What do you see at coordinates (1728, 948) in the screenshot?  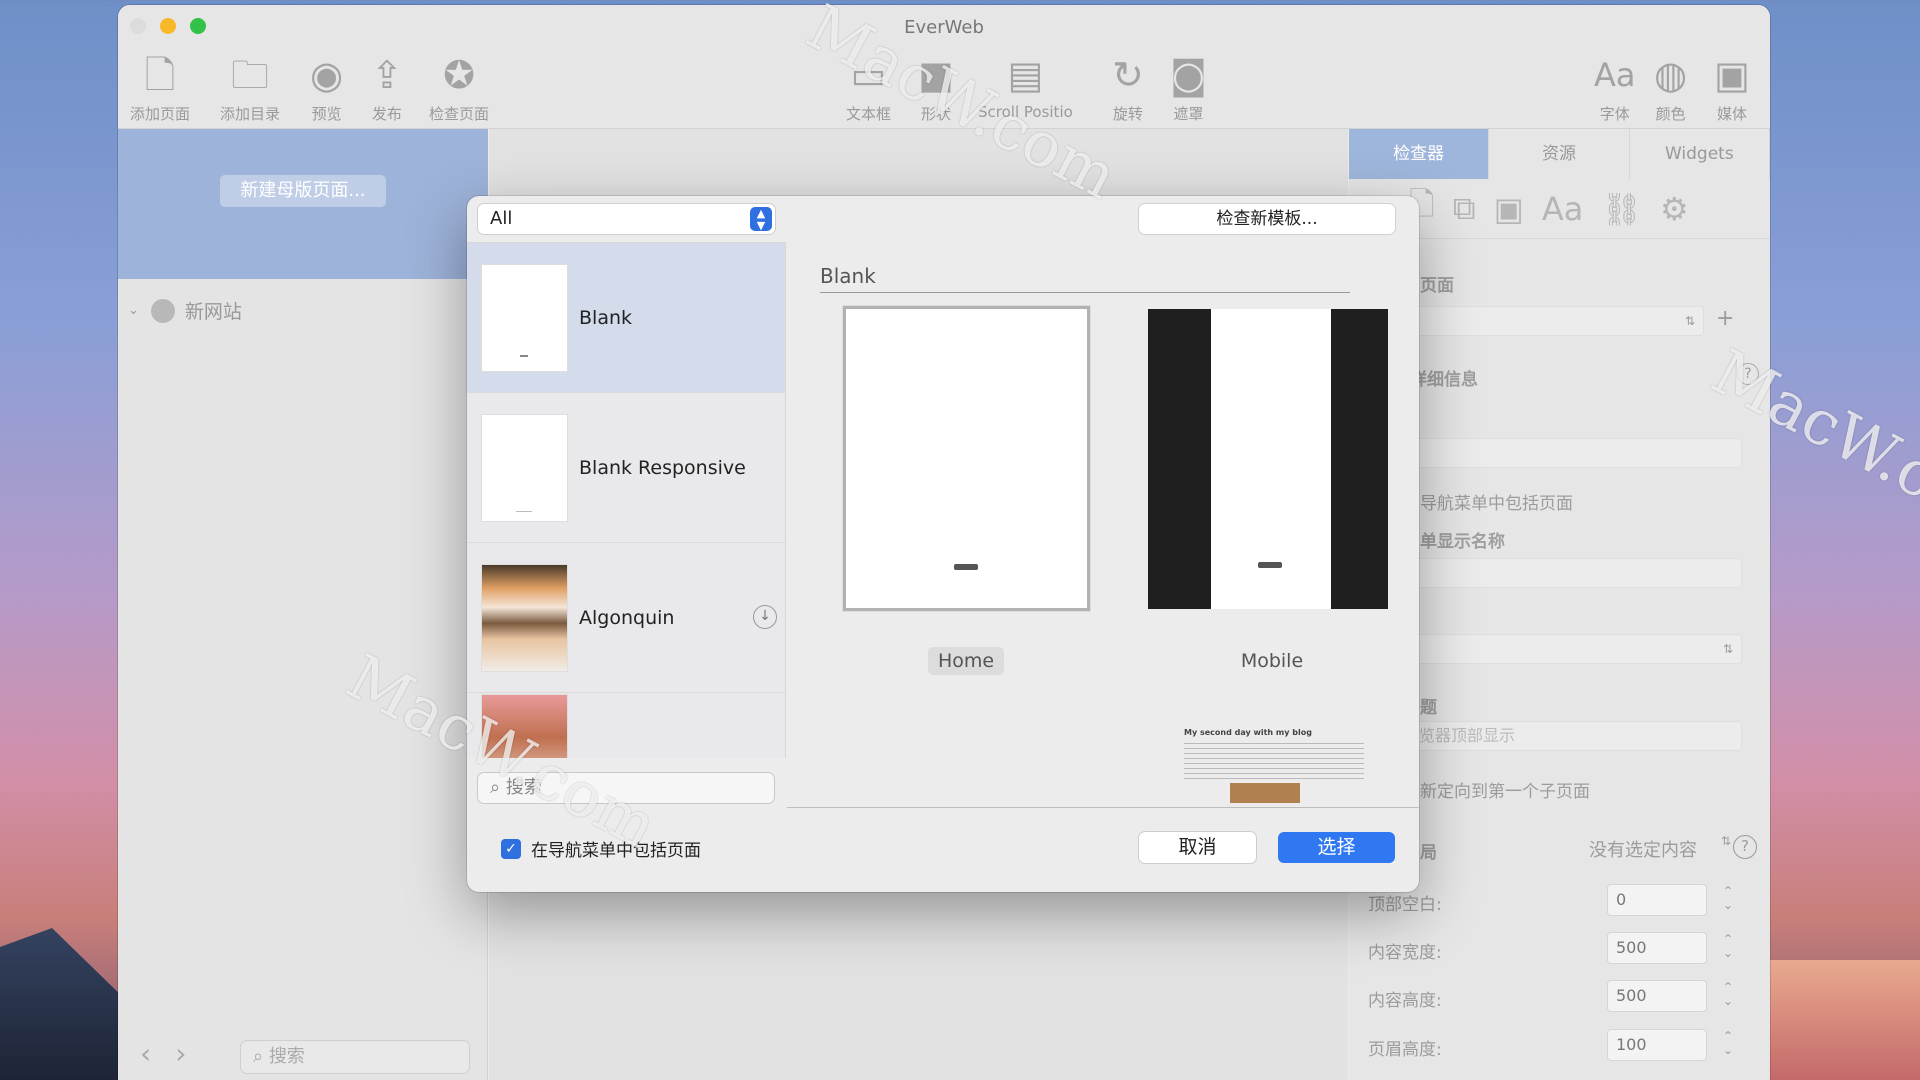 I see `content-width-stepper: ⌃ ⌄` at bounding box center [1728, 948].